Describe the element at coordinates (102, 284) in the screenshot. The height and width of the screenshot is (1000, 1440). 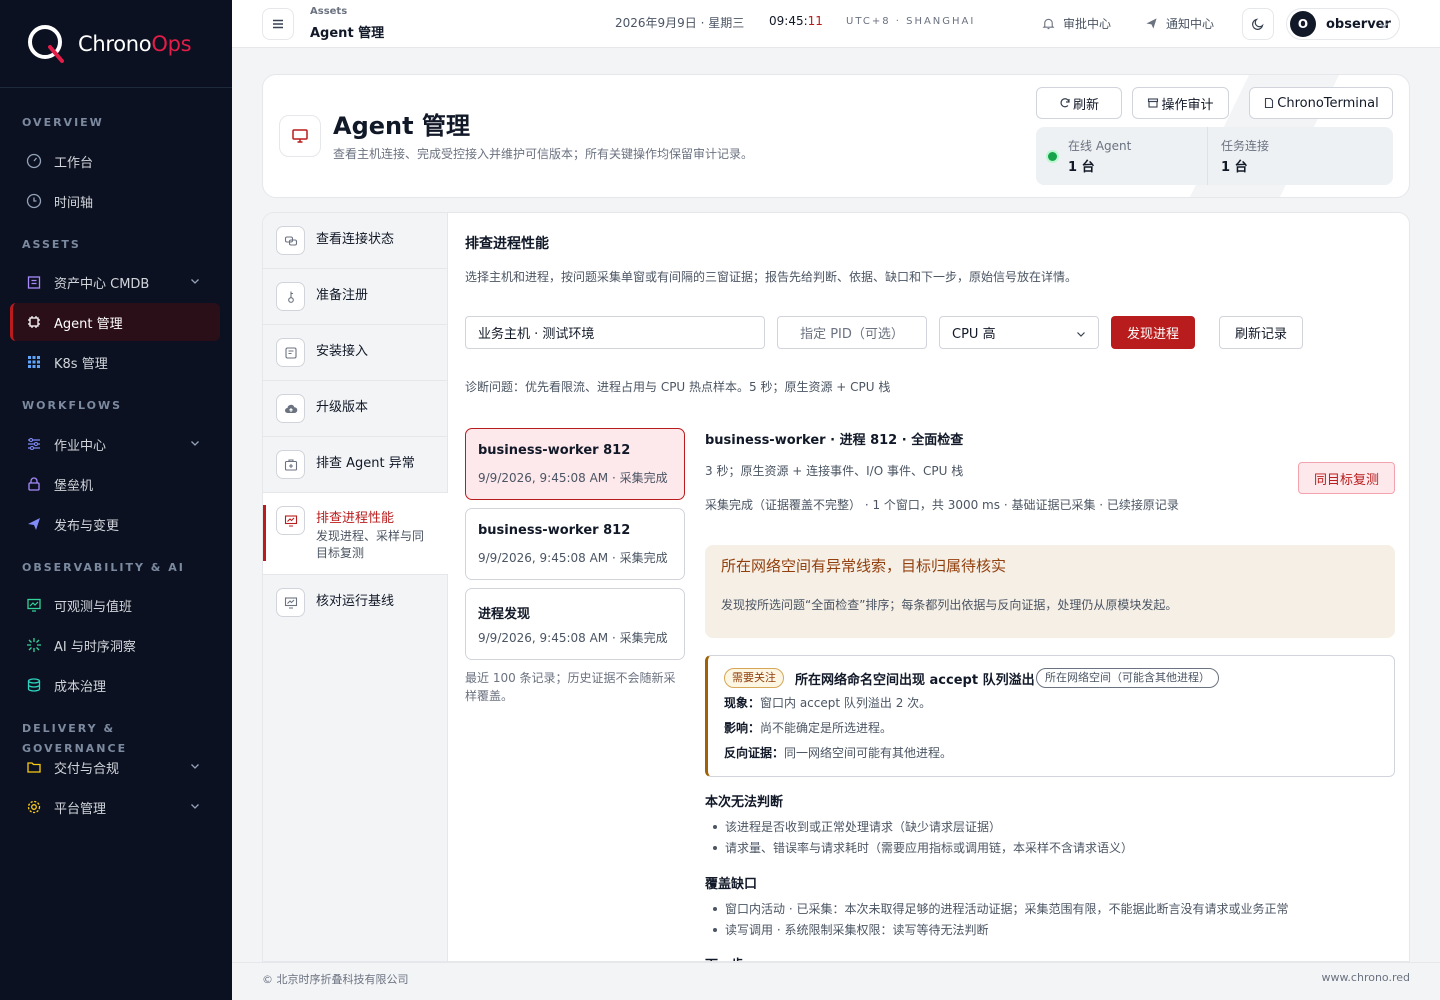
I see `sidebar-item-label: 资产中心 CMDB` at that location.